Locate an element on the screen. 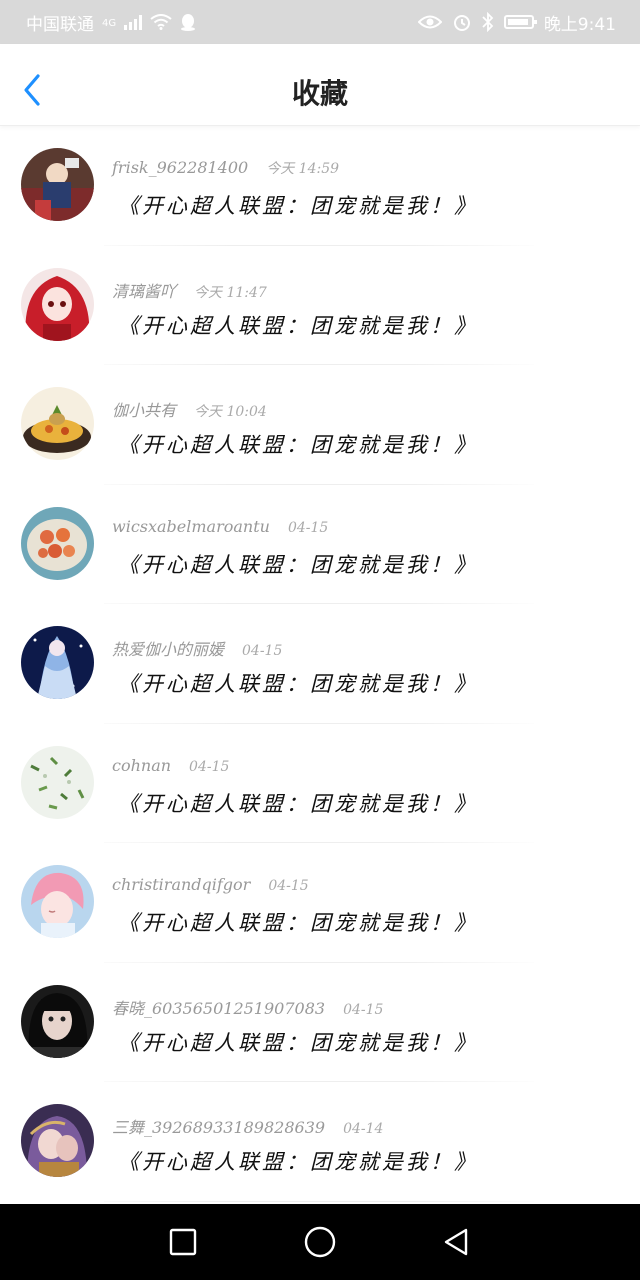 This screenshot has height=1280, width=640. back-nav-button is located at coordinates (456, 1242).